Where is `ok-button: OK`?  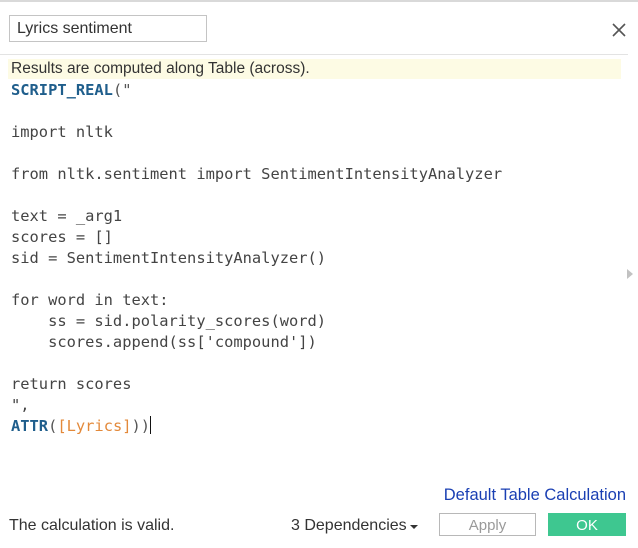 ok-button: OK is located at coordinates (587, 524).